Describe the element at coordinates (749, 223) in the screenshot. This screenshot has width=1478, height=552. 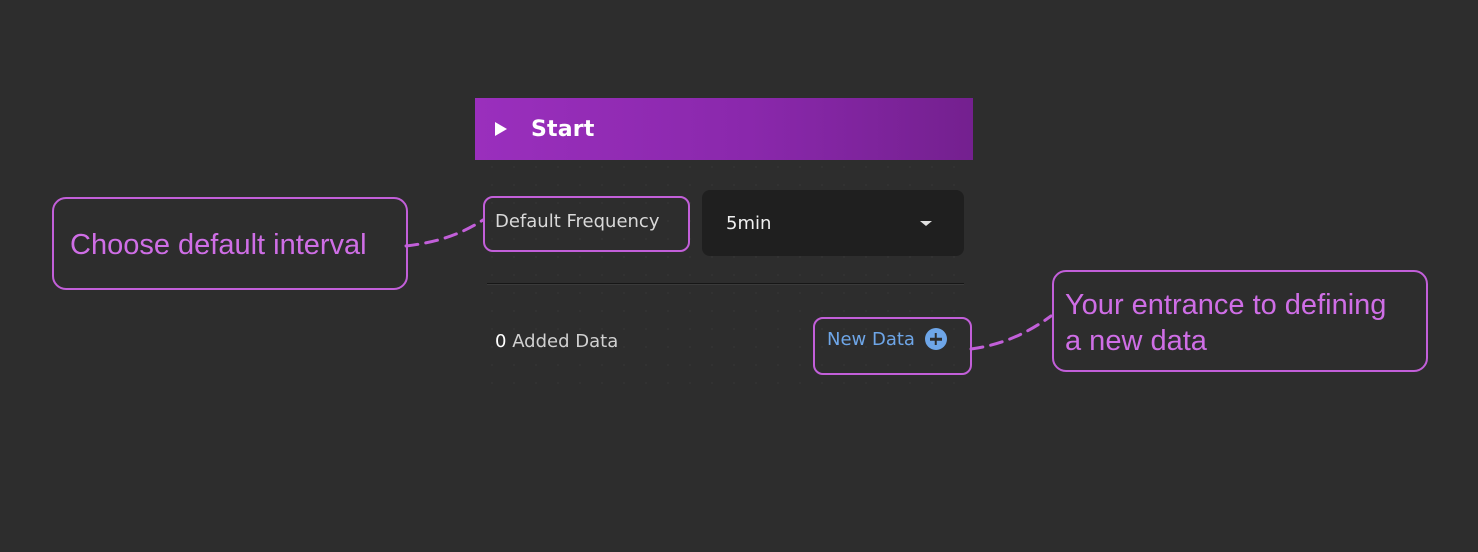
I see `frequency-selected-value: 5min` at that location.